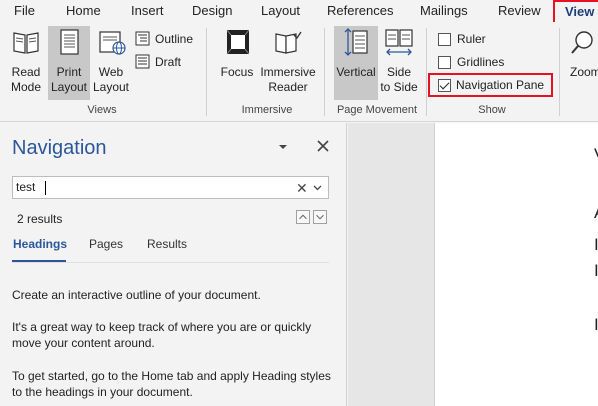 The image size is (598, 406). What do you see at coordinates (83, 11) in the screenshot?
I see `tab-home: Home` at bounding box center [83, 11].